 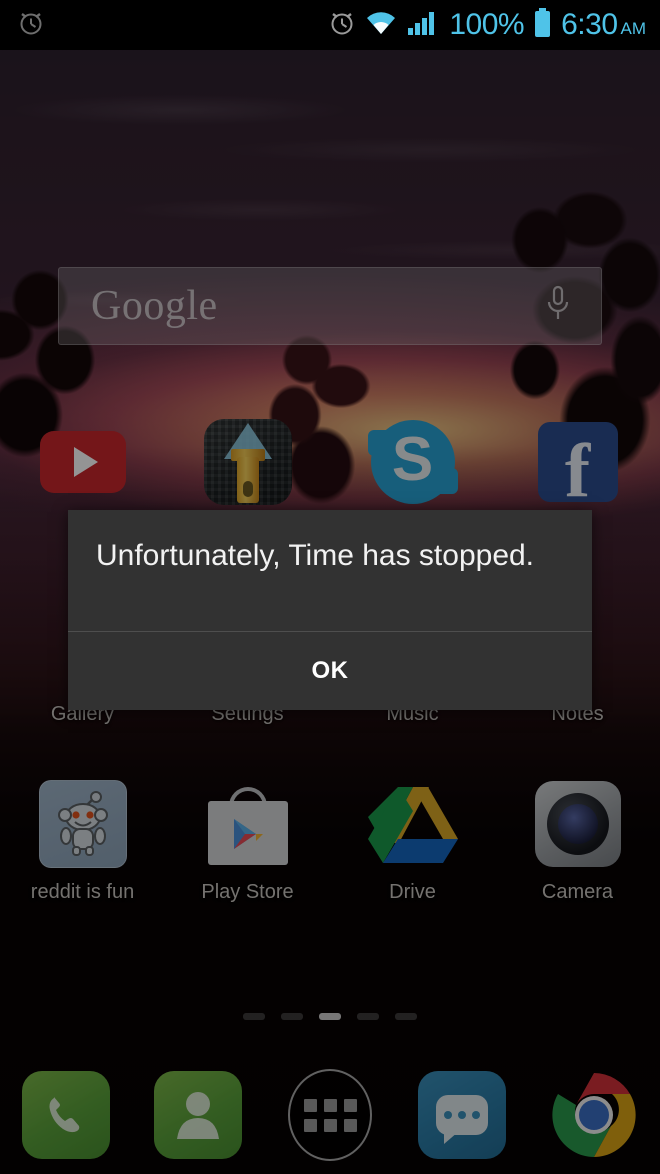 What do you see at coordinates (633, 28) in the screenshot?
I see `clock-ampm: AM` at bounding box center [633, 28].